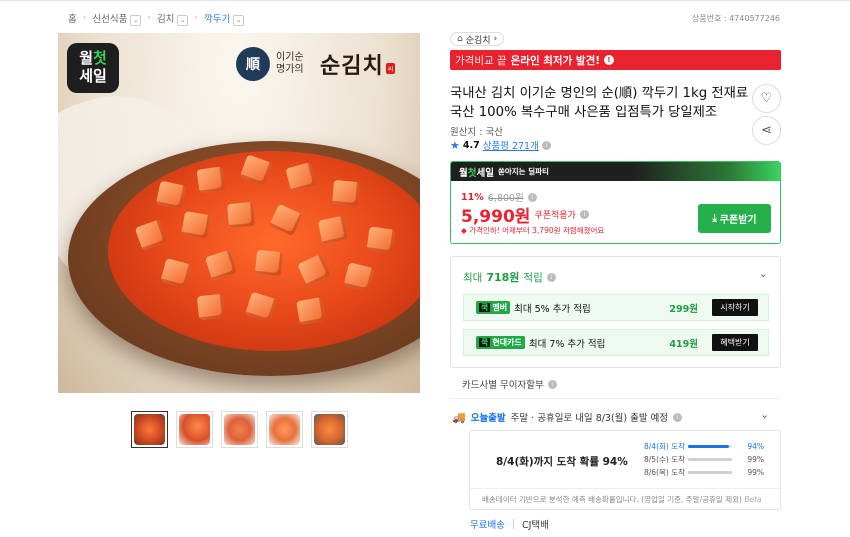 Image resolution: width=850 pixels, height=537 pixels. Describe the element at coordinates (616, 342) in the screenshot. I see `points-row-card: 쿡 현대카드 최대 7% 추가 적립 419원 혜택받기` at that location.